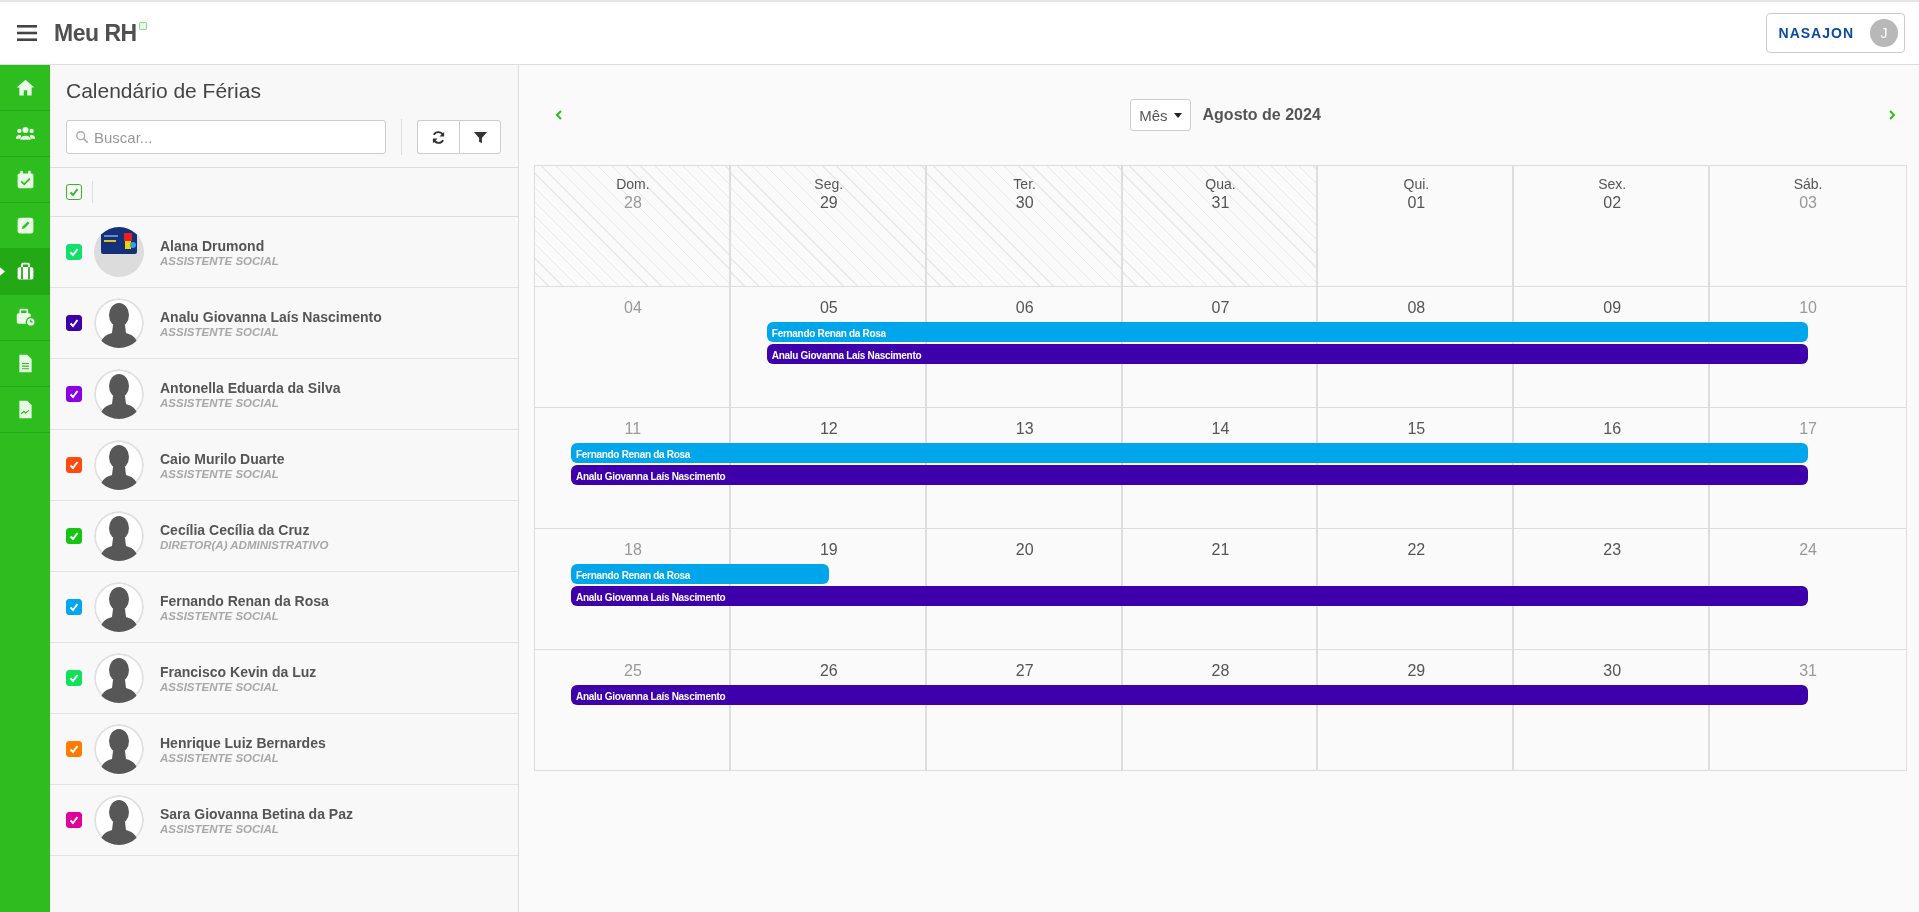  I want to click on weekday-label: Sex., so click(1612, 184).